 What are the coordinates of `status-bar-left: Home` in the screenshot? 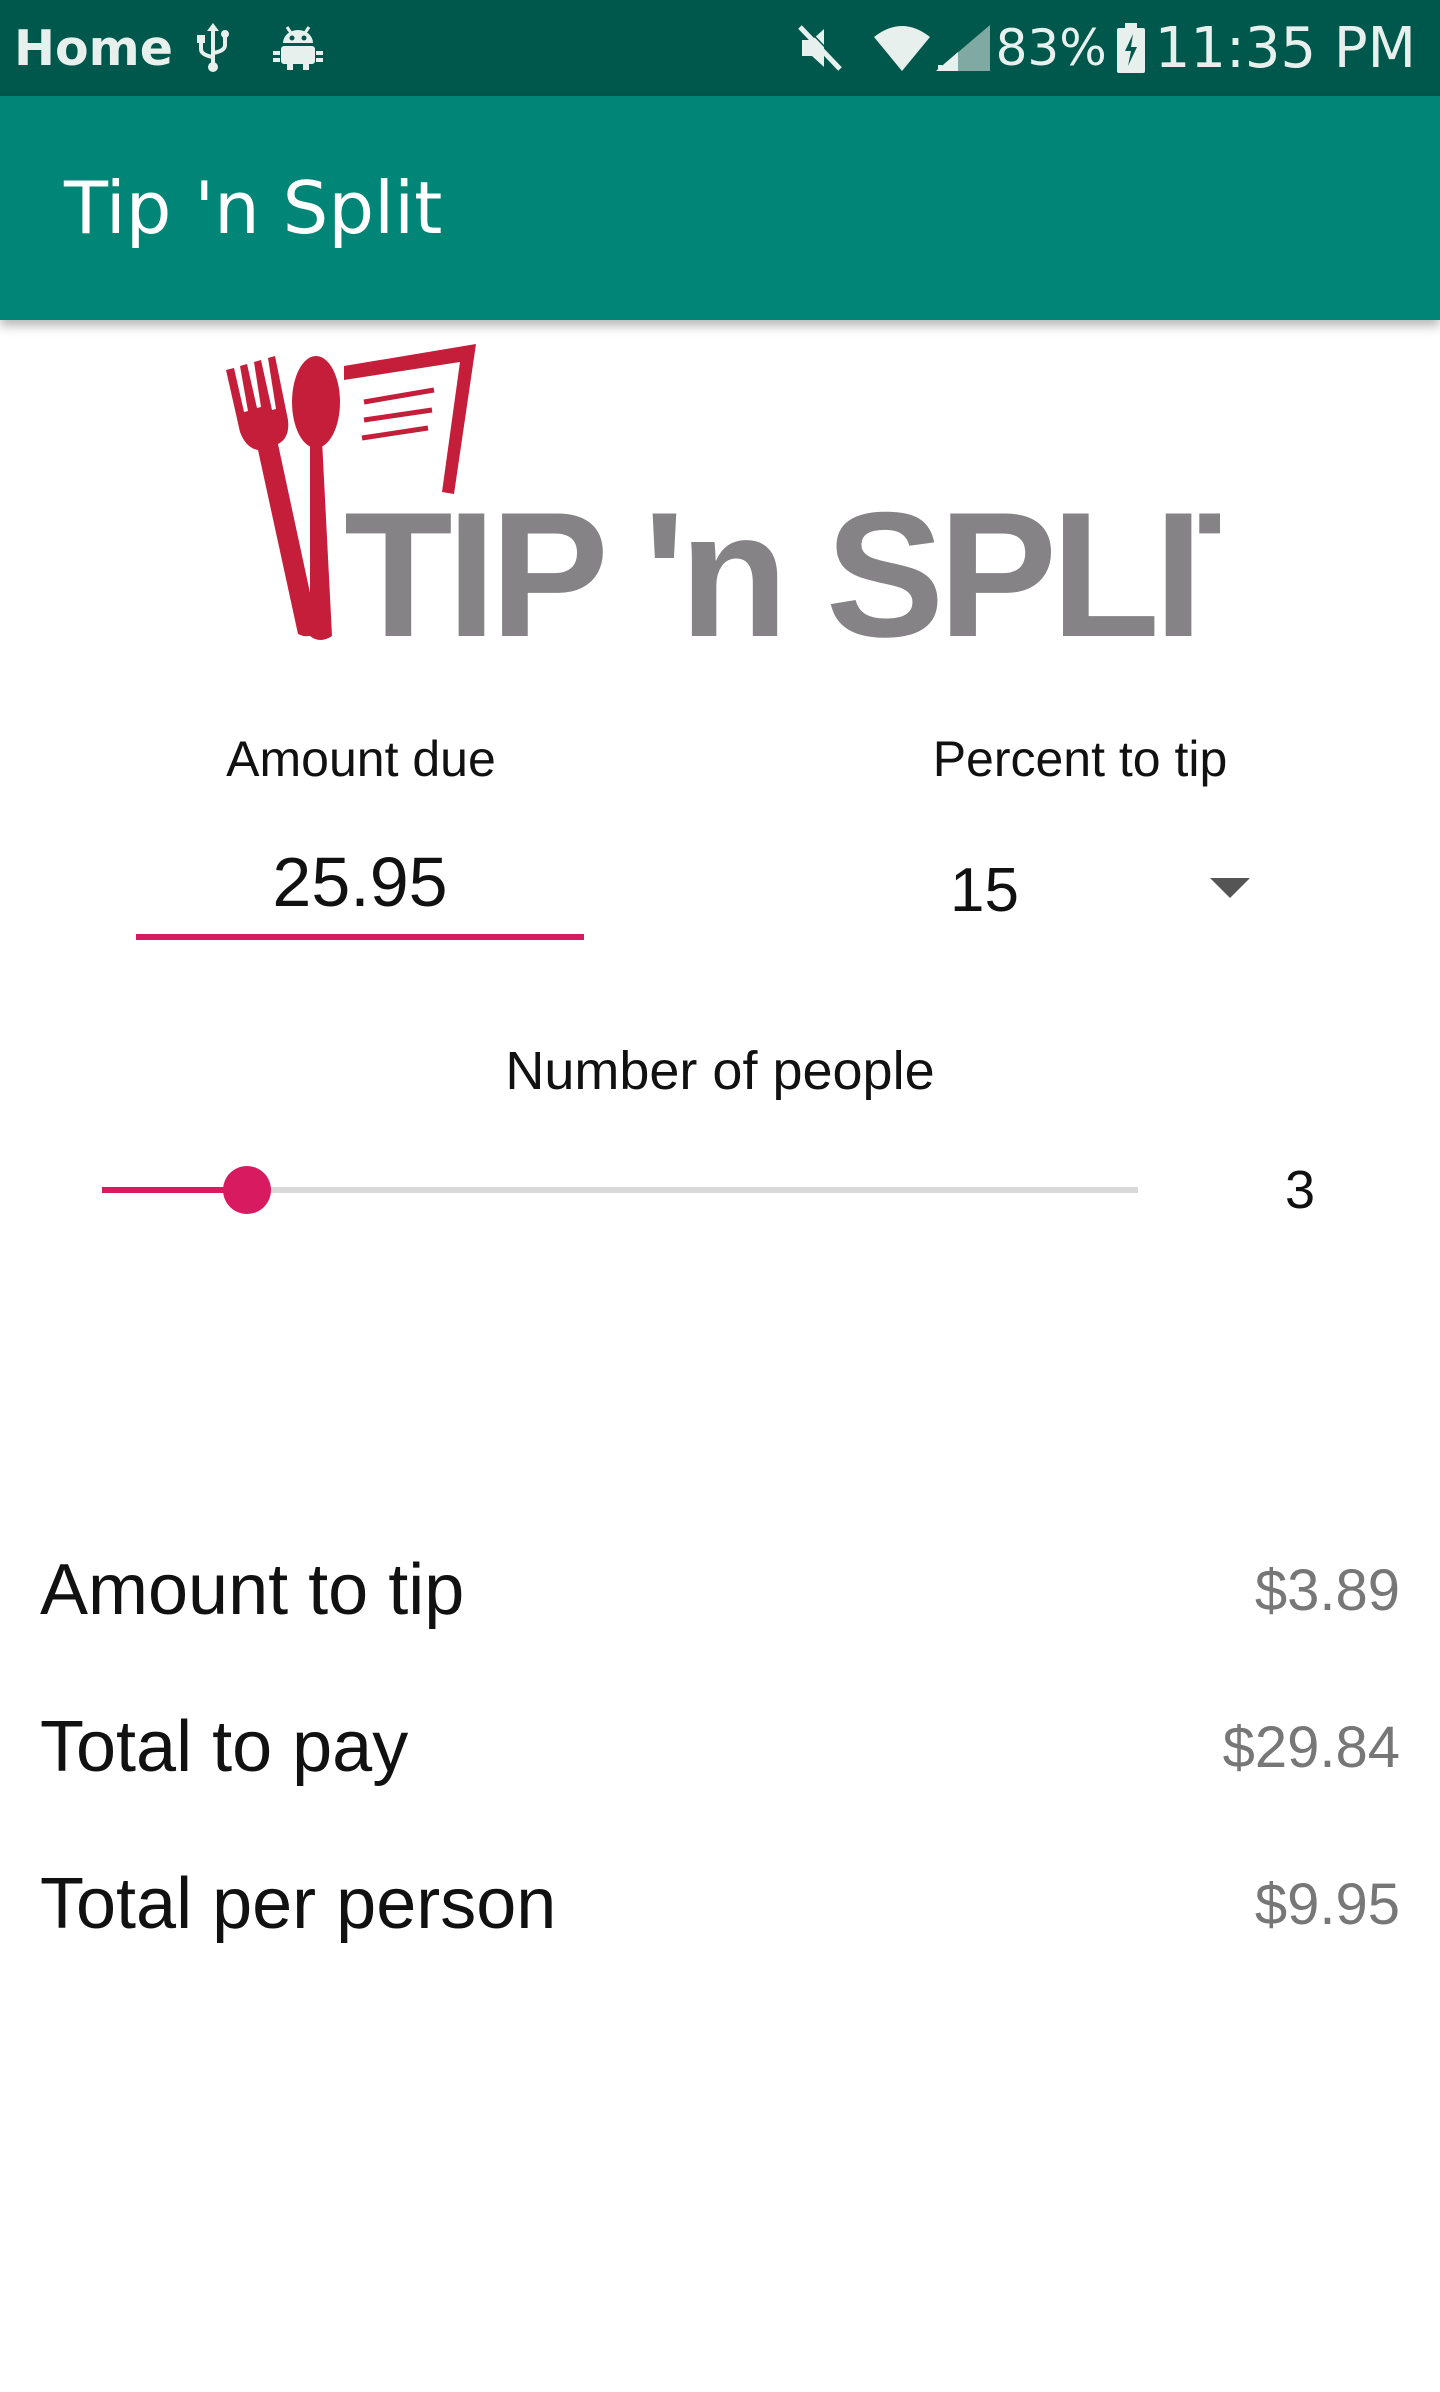 It's located at (168, 48).